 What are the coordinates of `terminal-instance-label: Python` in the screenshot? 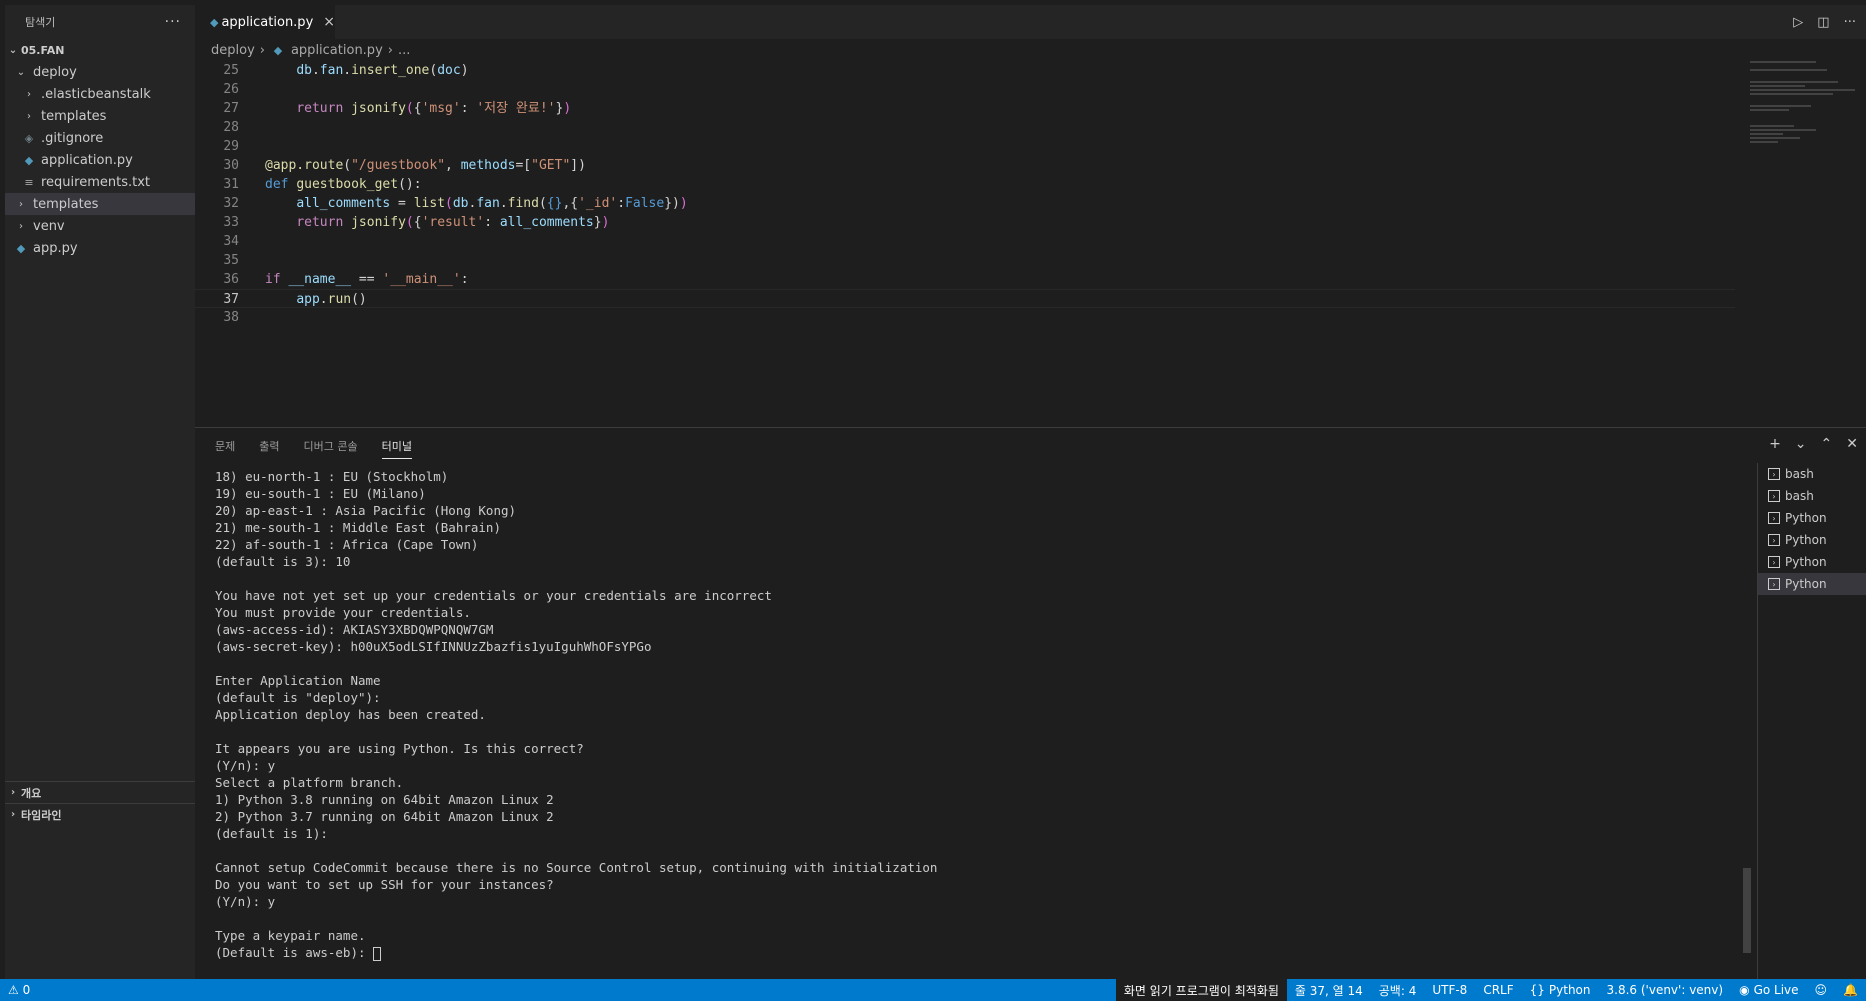 It's located at (1806, 562).